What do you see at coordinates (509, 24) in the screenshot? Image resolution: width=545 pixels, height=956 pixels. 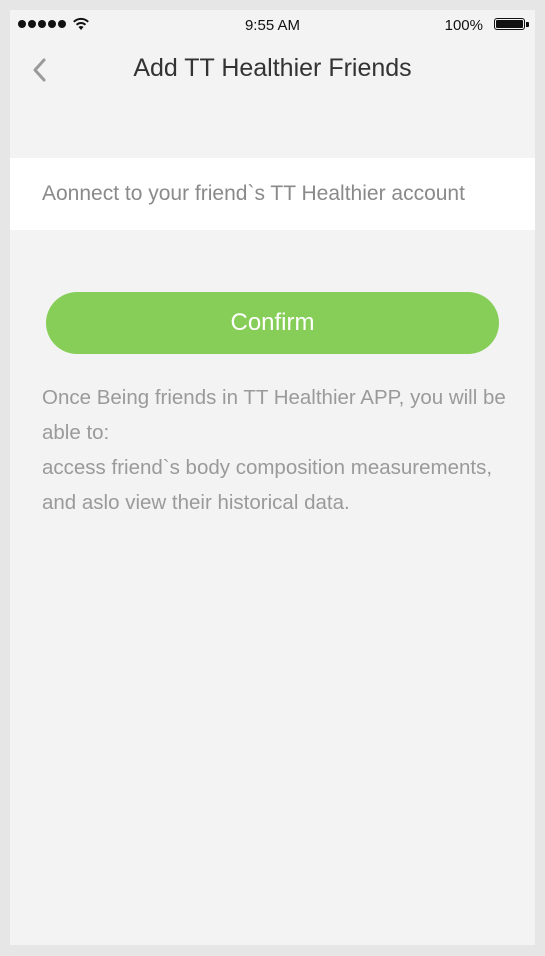 I see `battery-icon` at bounding box center [509, 24].